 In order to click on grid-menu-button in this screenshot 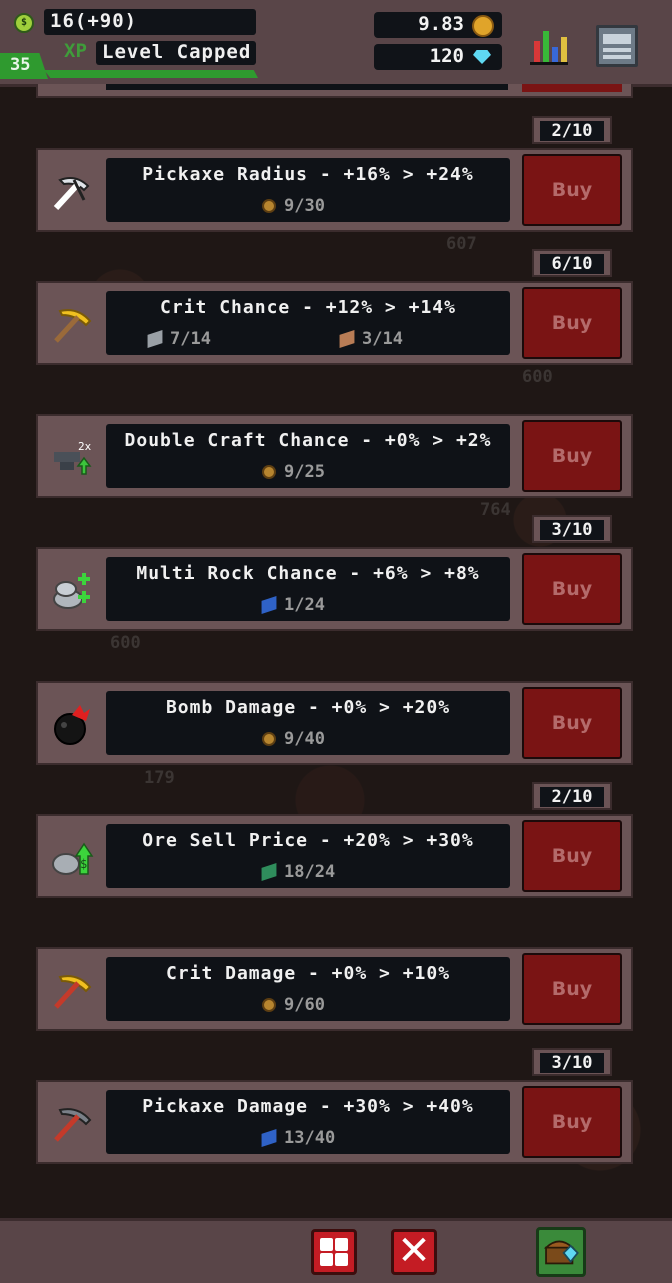, I will do `click(334, 1252)`.